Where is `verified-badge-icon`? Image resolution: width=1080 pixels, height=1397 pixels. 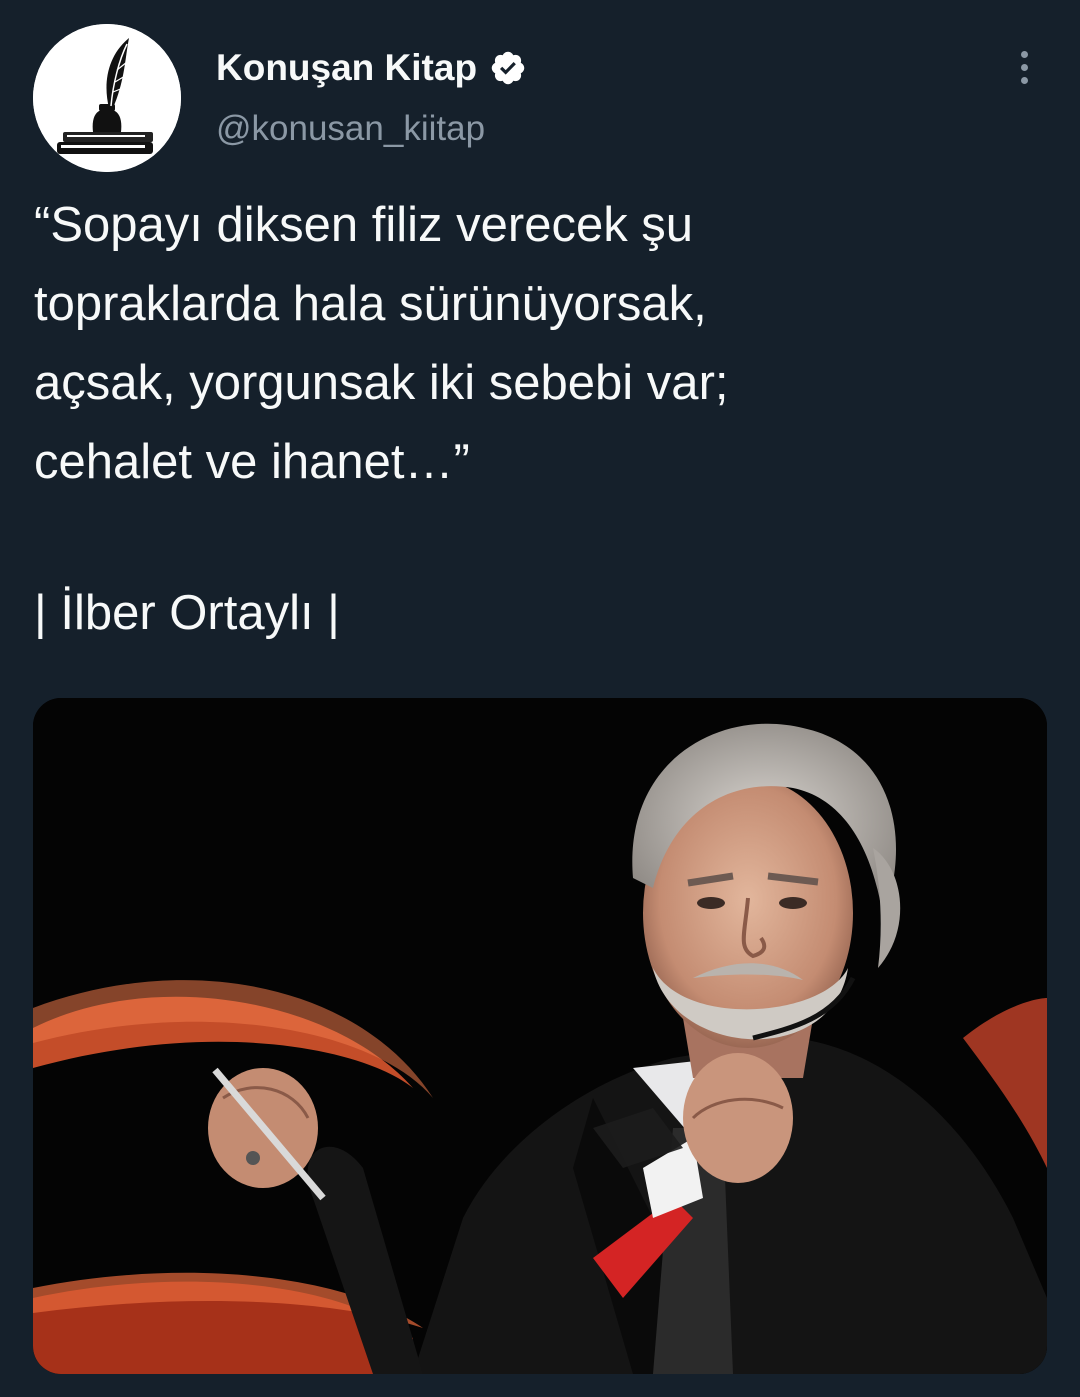 verified-badge-icon is located at coordinates (508, 68).